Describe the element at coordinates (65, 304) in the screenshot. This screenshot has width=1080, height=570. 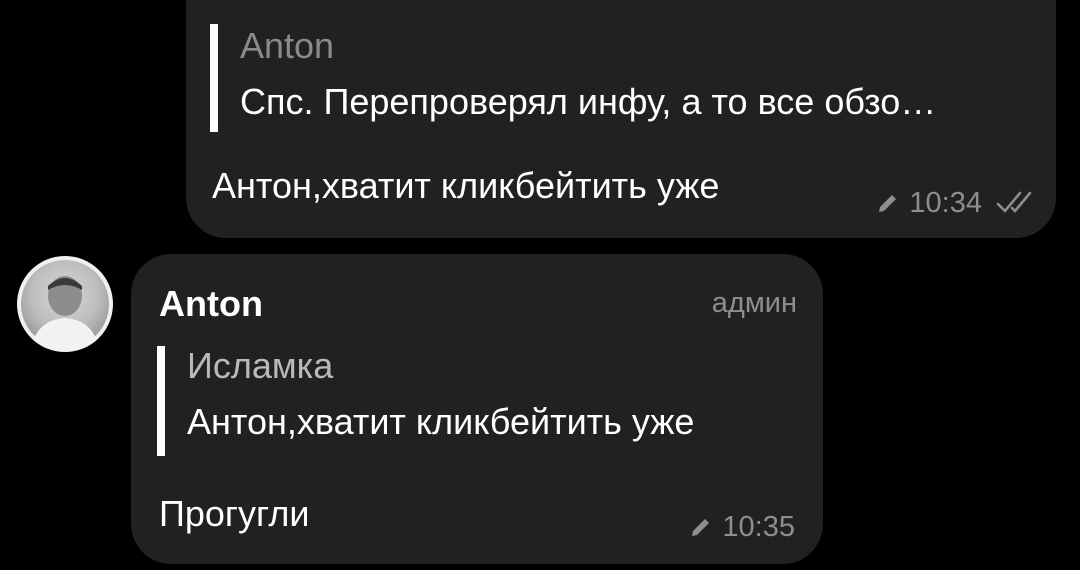
I see `avatar` at that location.